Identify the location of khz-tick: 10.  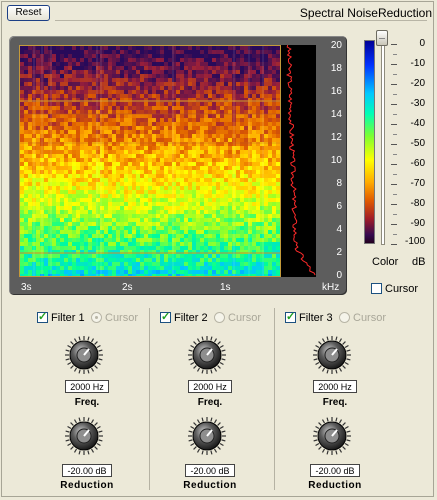
(336, 160).